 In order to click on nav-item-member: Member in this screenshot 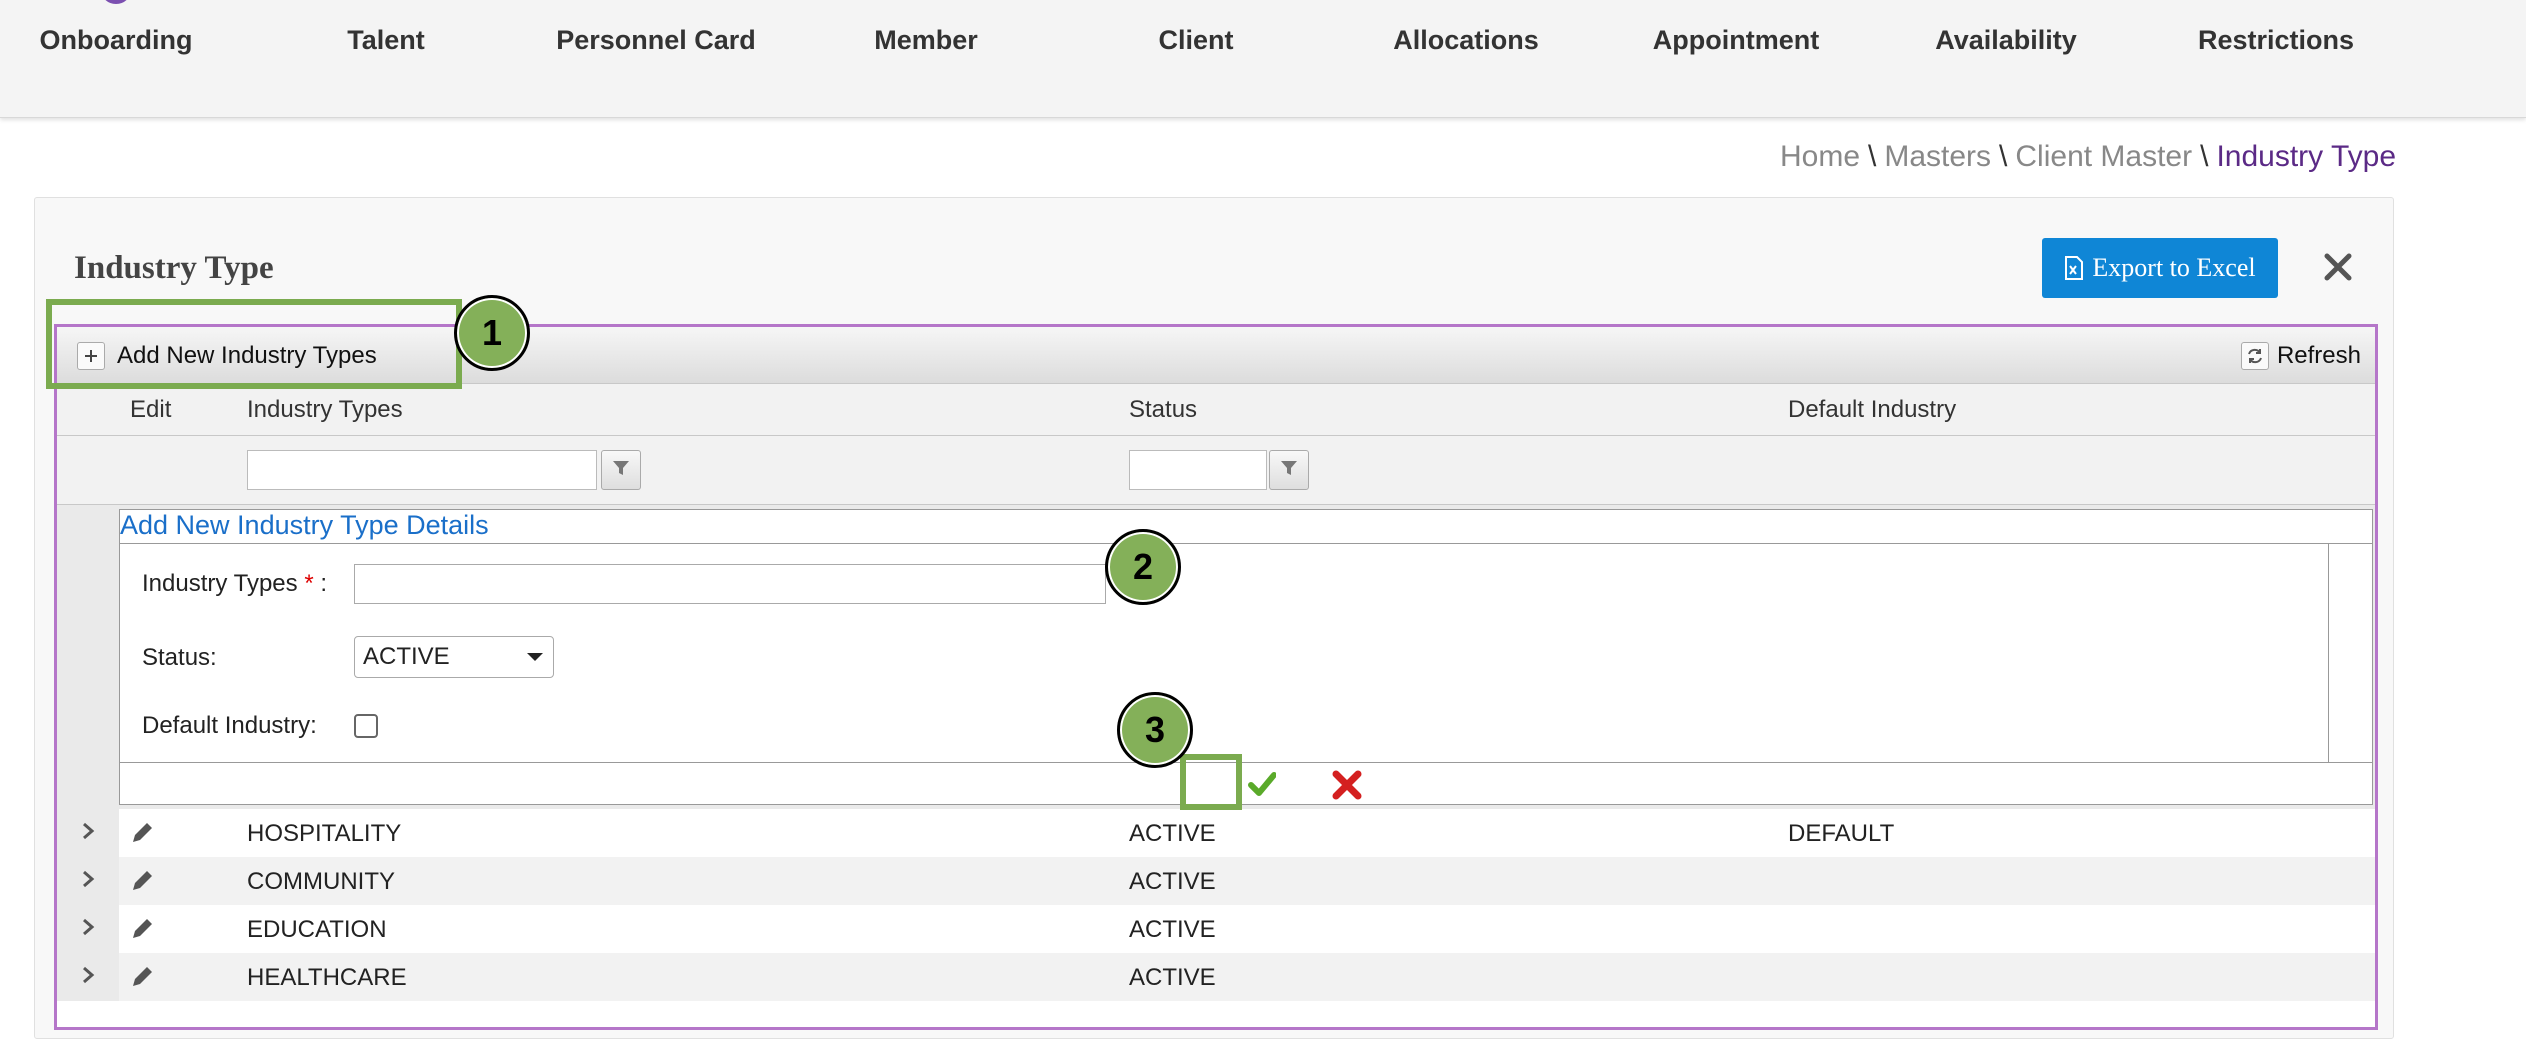, I will do `click(926, 40)`.